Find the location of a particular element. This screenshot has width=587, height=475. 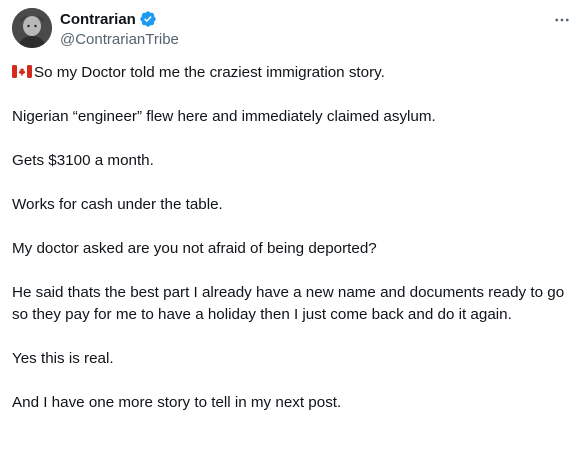

canada-flag-icon is located at coordinates (22, 70).